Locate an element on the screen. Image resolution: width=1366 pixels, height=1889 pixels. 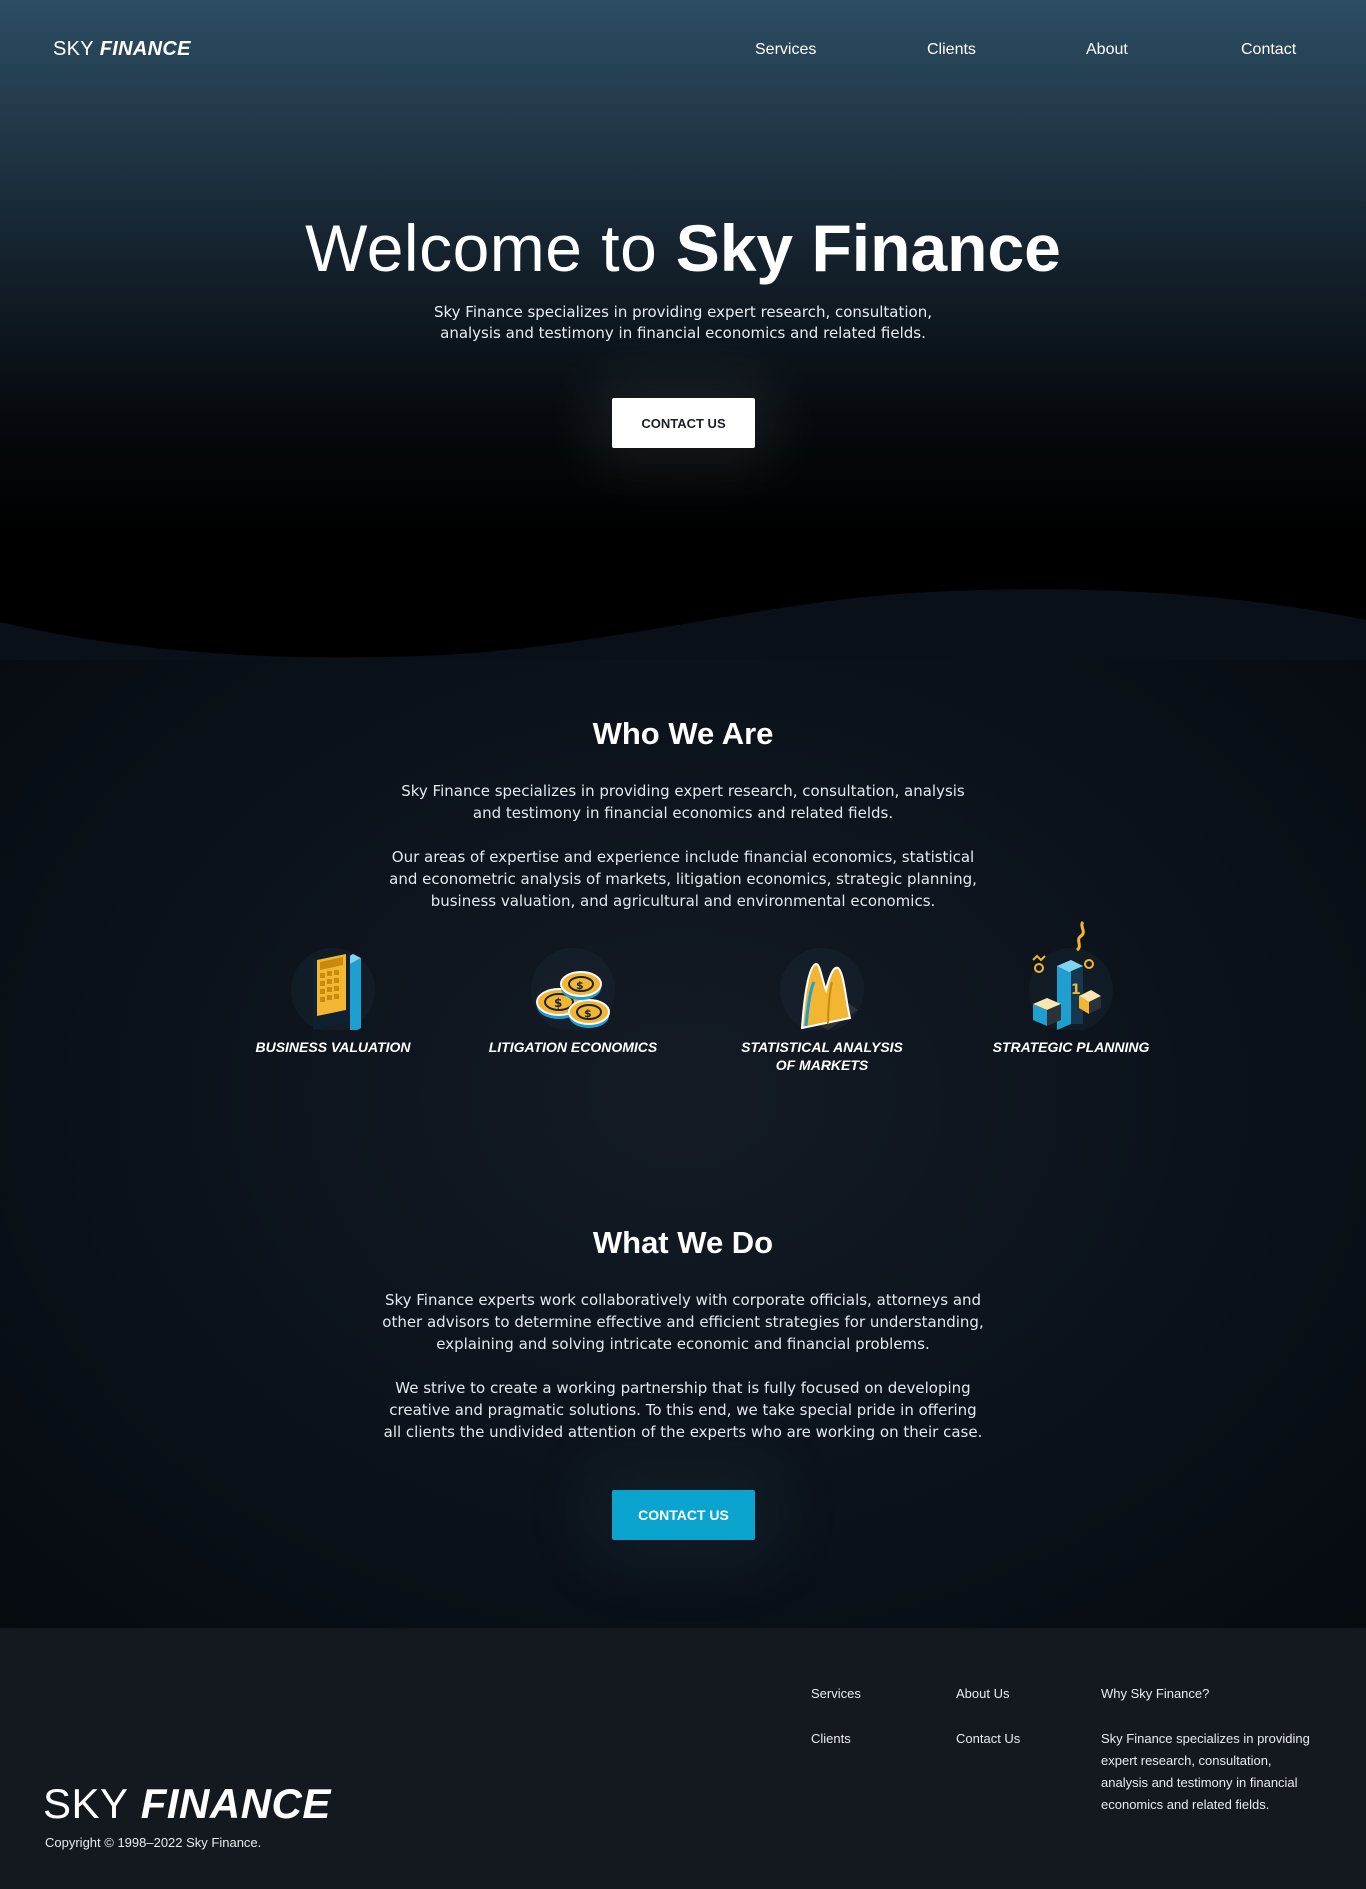
hero-title-light: Welcome to is located at coordinates (481, 248).